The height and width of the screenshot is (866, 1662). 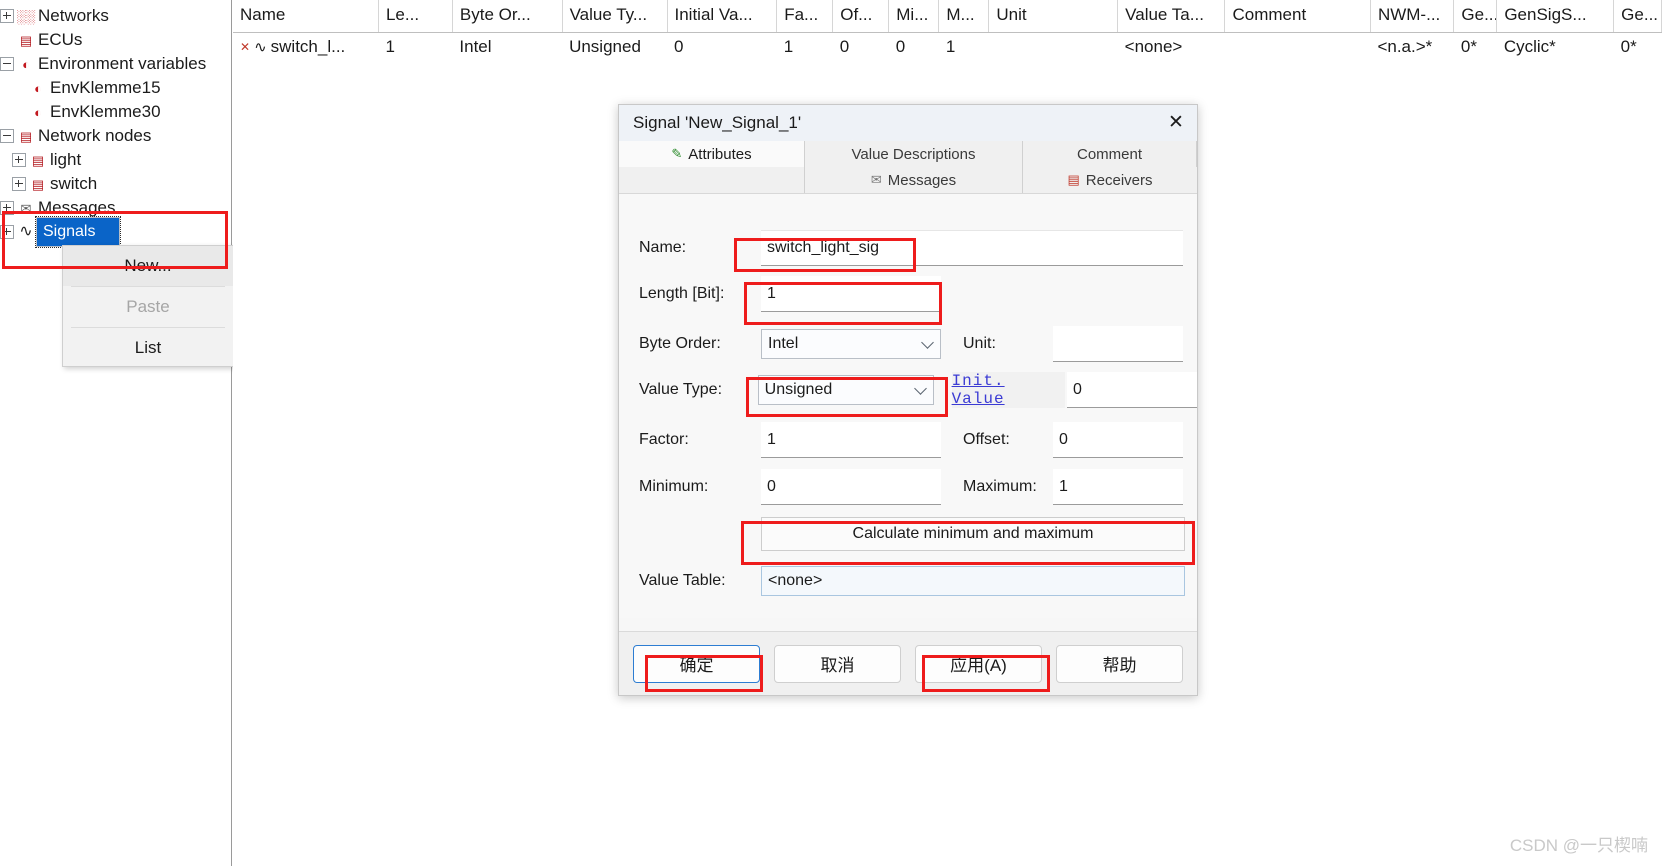 What do you see at coordinates (1555, 47) in the screenshot?
I see `cell-gensigs: Cyclic*` at bounding box center [1555, 47].